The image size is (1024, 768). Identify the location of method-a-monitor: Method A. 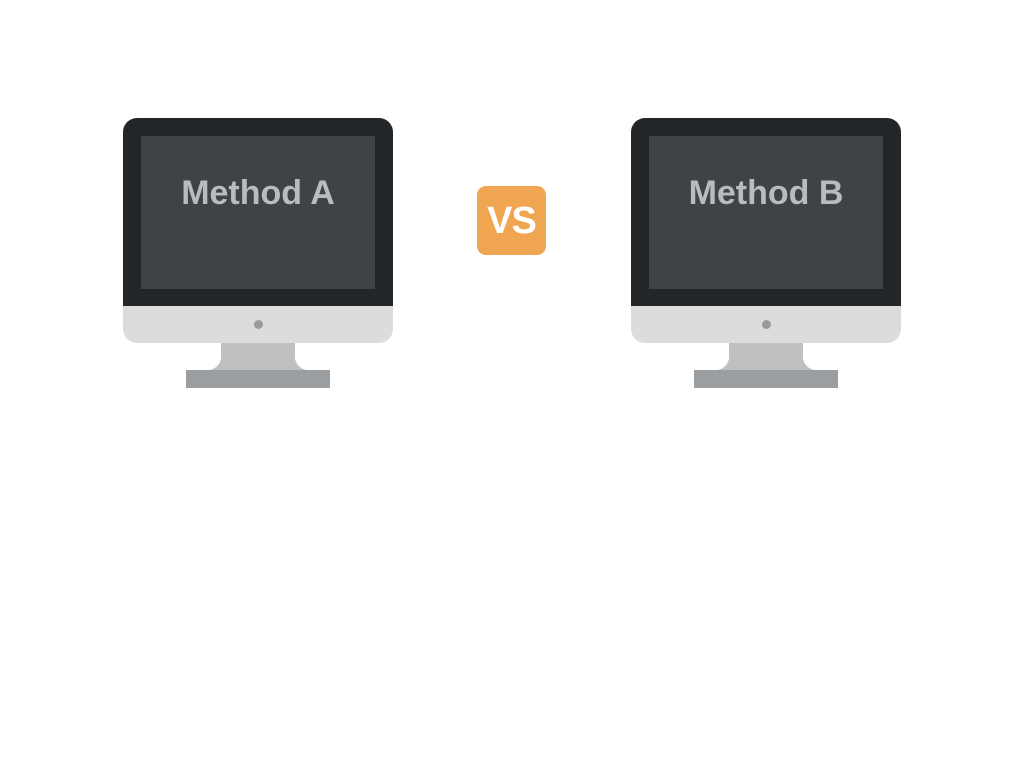
(258, 253).